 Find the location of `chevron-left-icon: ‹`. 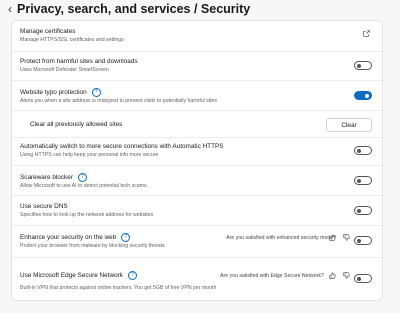

chevron-left-icon: ‹ is located at coordinates (10, 9).